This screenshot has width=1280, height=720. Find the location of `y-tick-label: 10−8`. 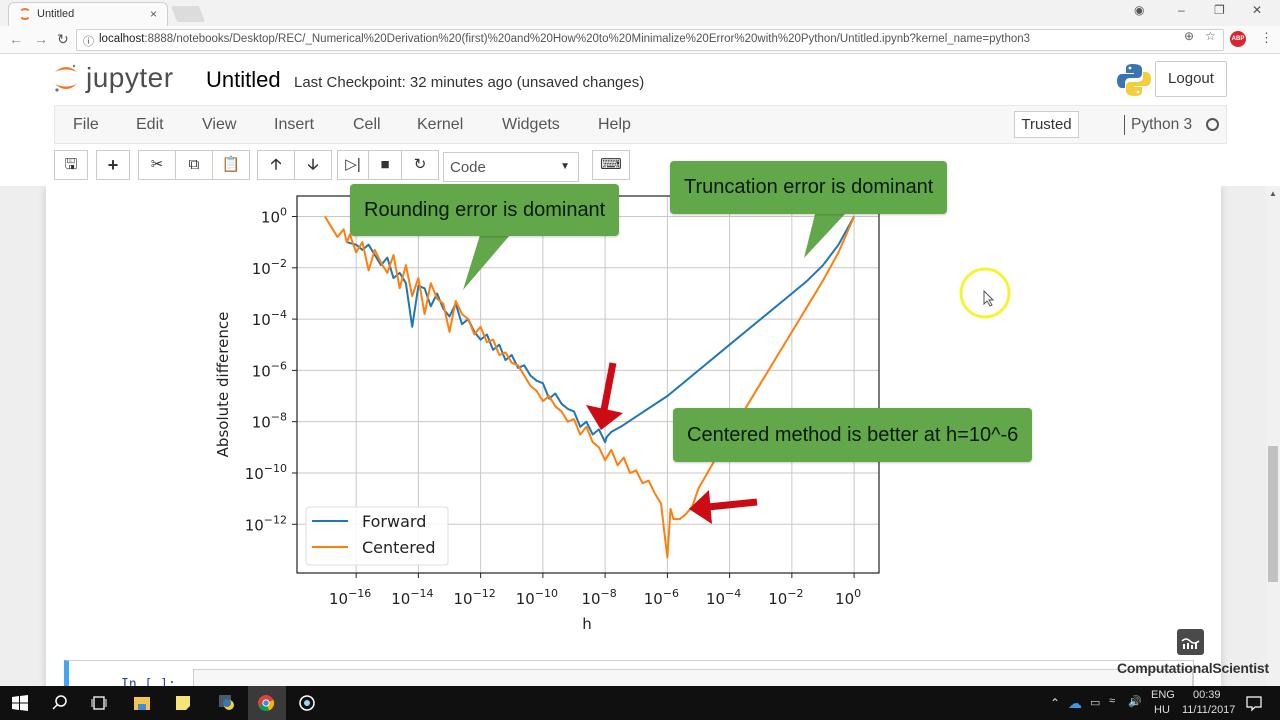

y-tick-label: 10−8 is located at coordinates (269, 421).